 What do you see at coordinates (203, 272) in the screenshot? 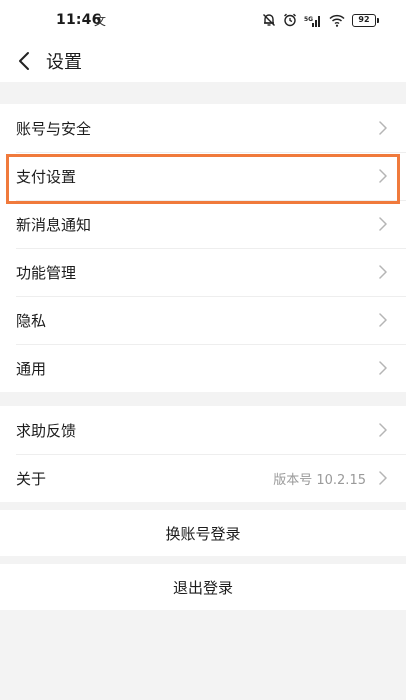
I see `settings-item-features: 功能管理` at bounding box center [203, 272].